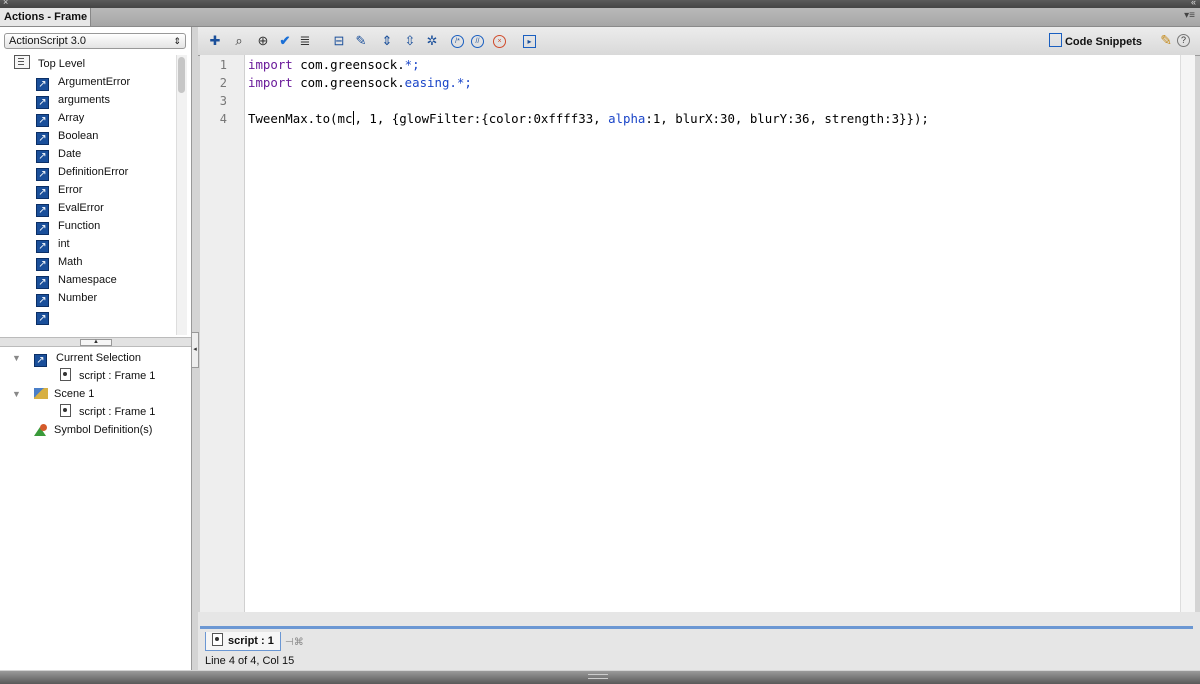 The width and height of the screenshot is (1200, 684). I want to click on insert-target-path-icon: ⊕, so click(263, 41).